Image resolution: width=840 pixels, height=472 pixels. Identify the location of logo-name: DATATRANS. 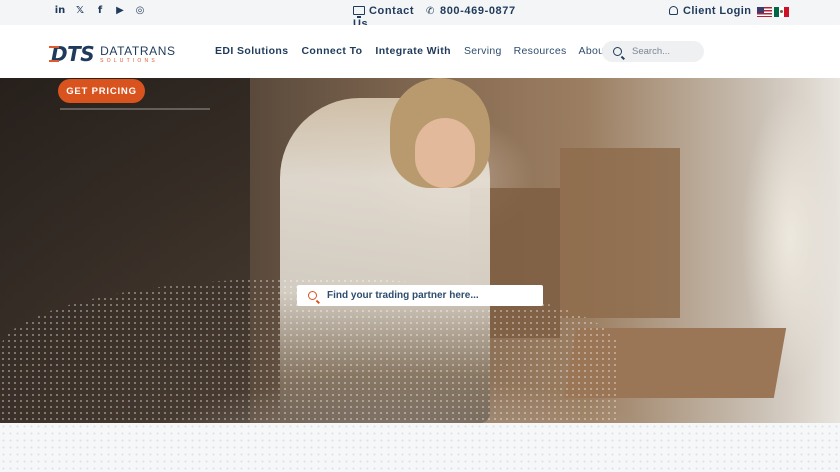
(138, 50).